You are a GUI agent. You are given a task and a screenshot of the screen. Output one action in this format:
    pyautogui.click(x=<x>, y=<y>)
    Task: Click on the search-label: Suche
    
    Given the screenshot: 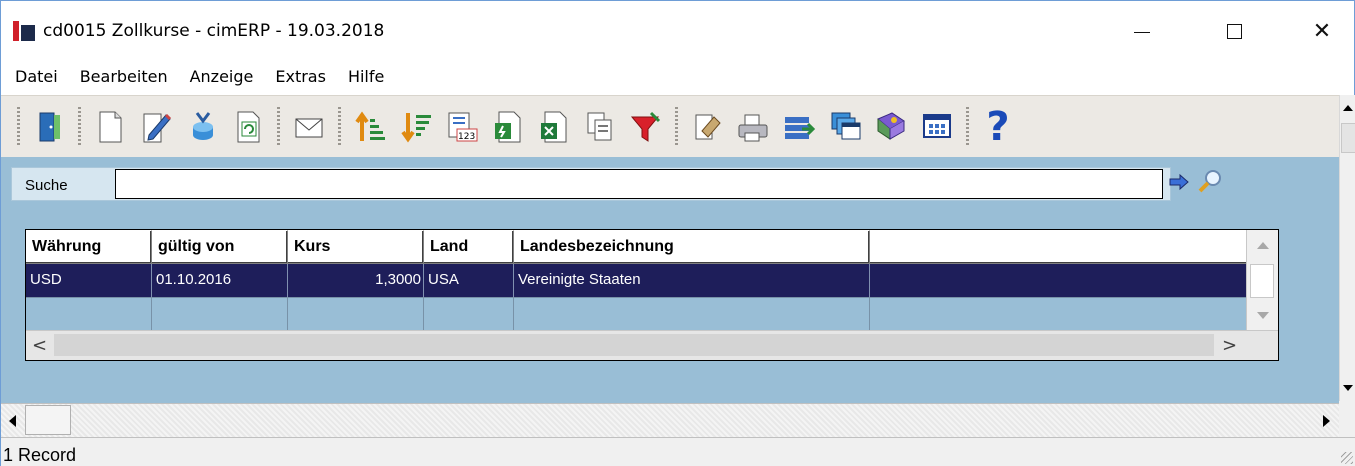 What is the action you would take?
    pyautogui.click(x=46, y=185)
    